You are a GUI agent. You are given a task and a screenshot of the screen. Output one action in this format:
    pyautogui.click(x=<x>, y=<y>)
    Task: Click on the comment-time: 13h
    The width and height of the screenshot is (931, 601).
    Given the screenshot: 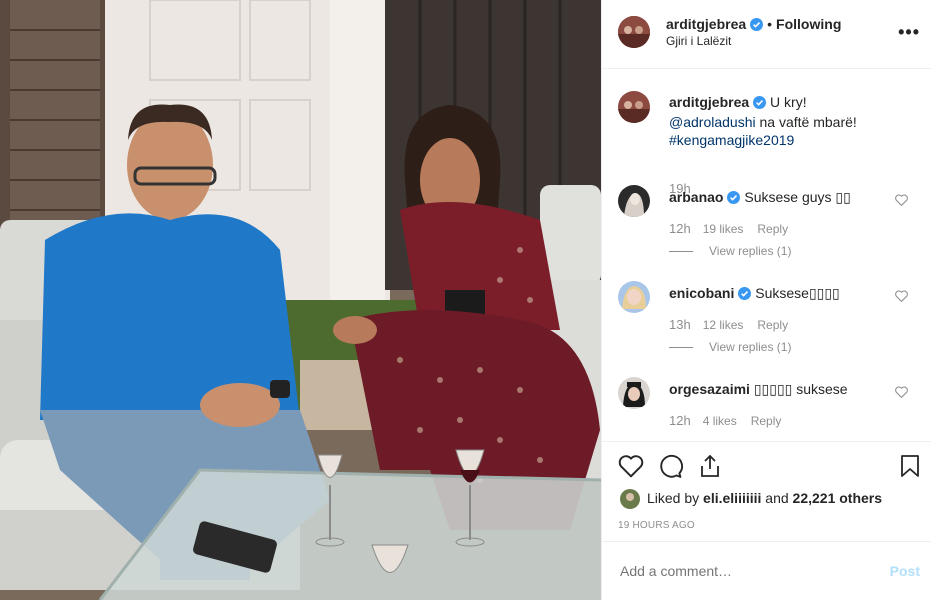 What is the action you would take?
    pyautogui.click(x=680, y=324)
    